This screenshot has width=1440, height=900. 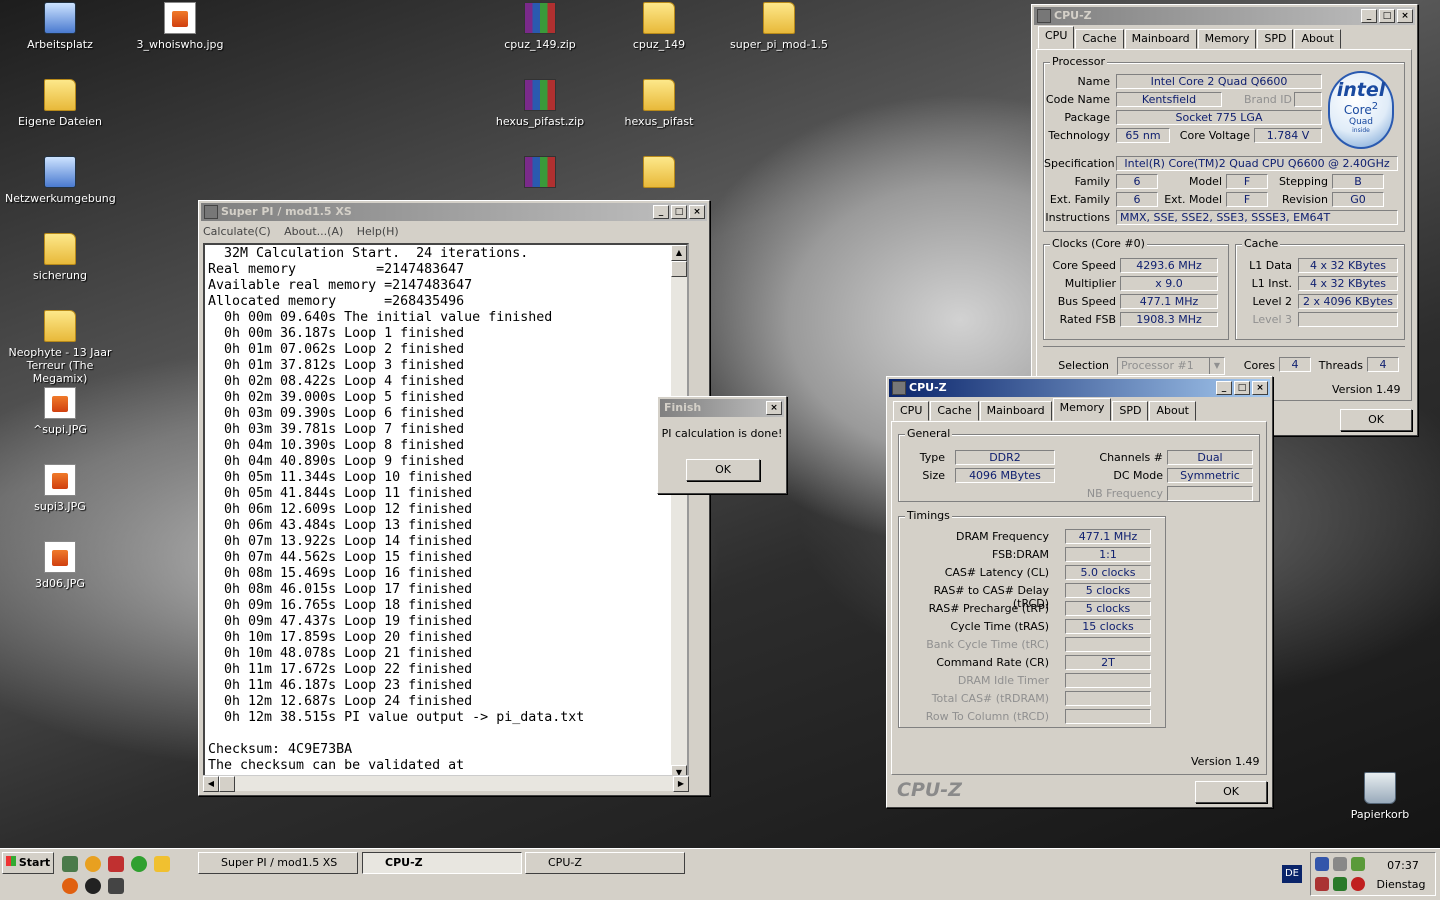 I want to click on desktop-icon-superpi-folder: super_pi_mod-1.5, so click(x=779, y=26).